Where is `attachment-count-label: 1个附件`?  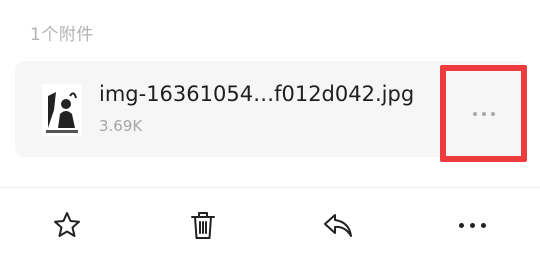 attachment-count-label: 1个附件 is located at coordinates (62, 35).